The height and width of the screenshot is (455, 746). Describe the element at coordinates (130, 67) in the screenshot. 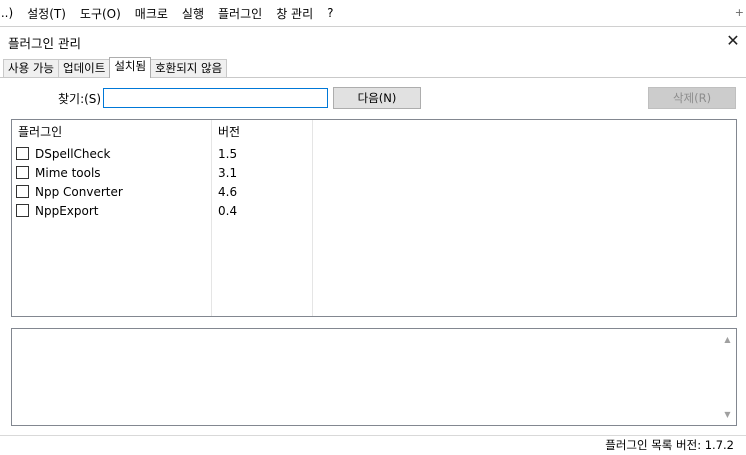

I see `tab-installed: 설치됨` at that location.